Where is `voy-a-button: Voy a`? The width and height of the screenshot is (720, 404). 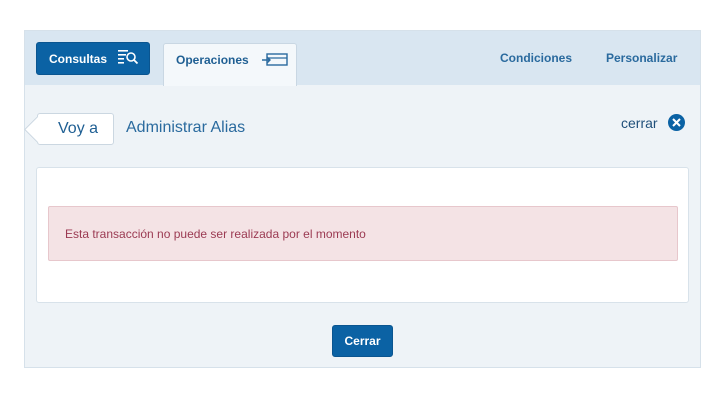 voy-a-button: Voy a is located at coordinates (75, 129).